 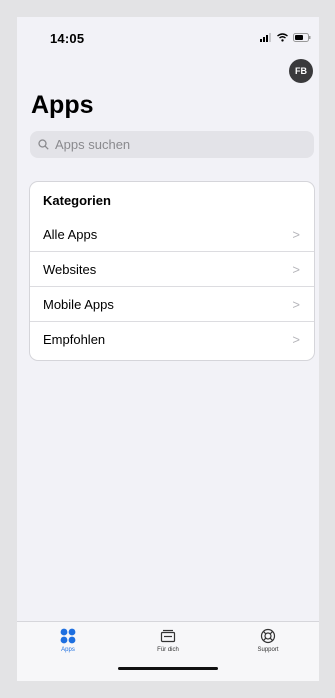 I want to click on tab-fuer-dich: Für dich, so click(x=168, y=640).